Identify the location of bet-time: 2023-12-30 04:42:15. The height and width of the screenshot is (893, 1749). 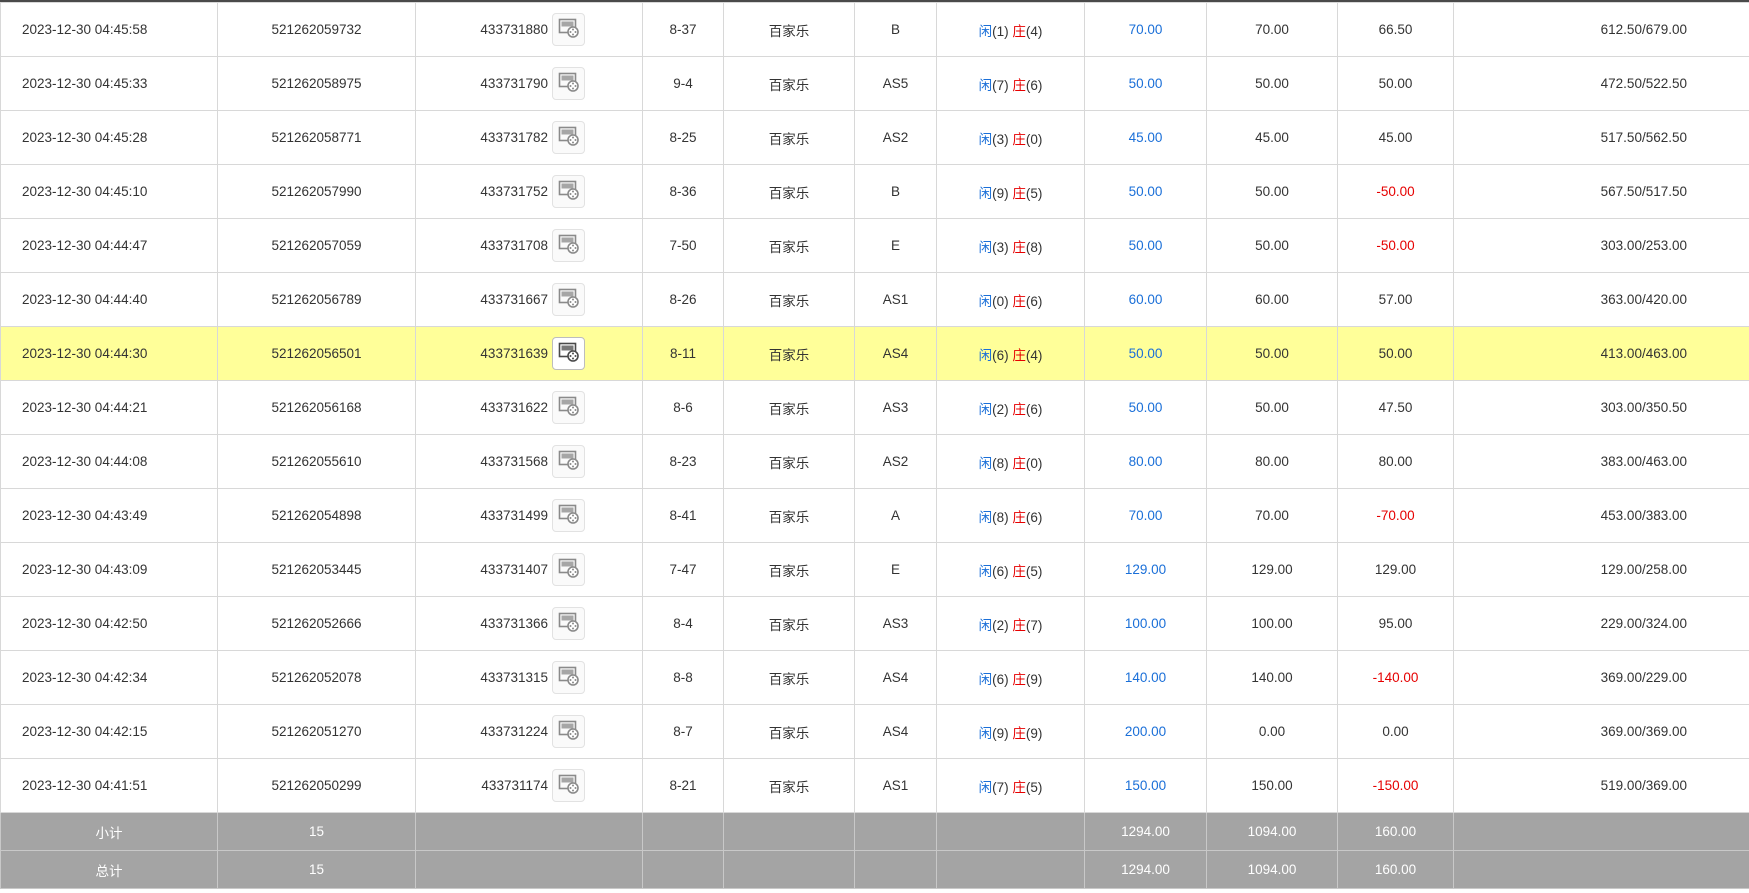
(109, 731).